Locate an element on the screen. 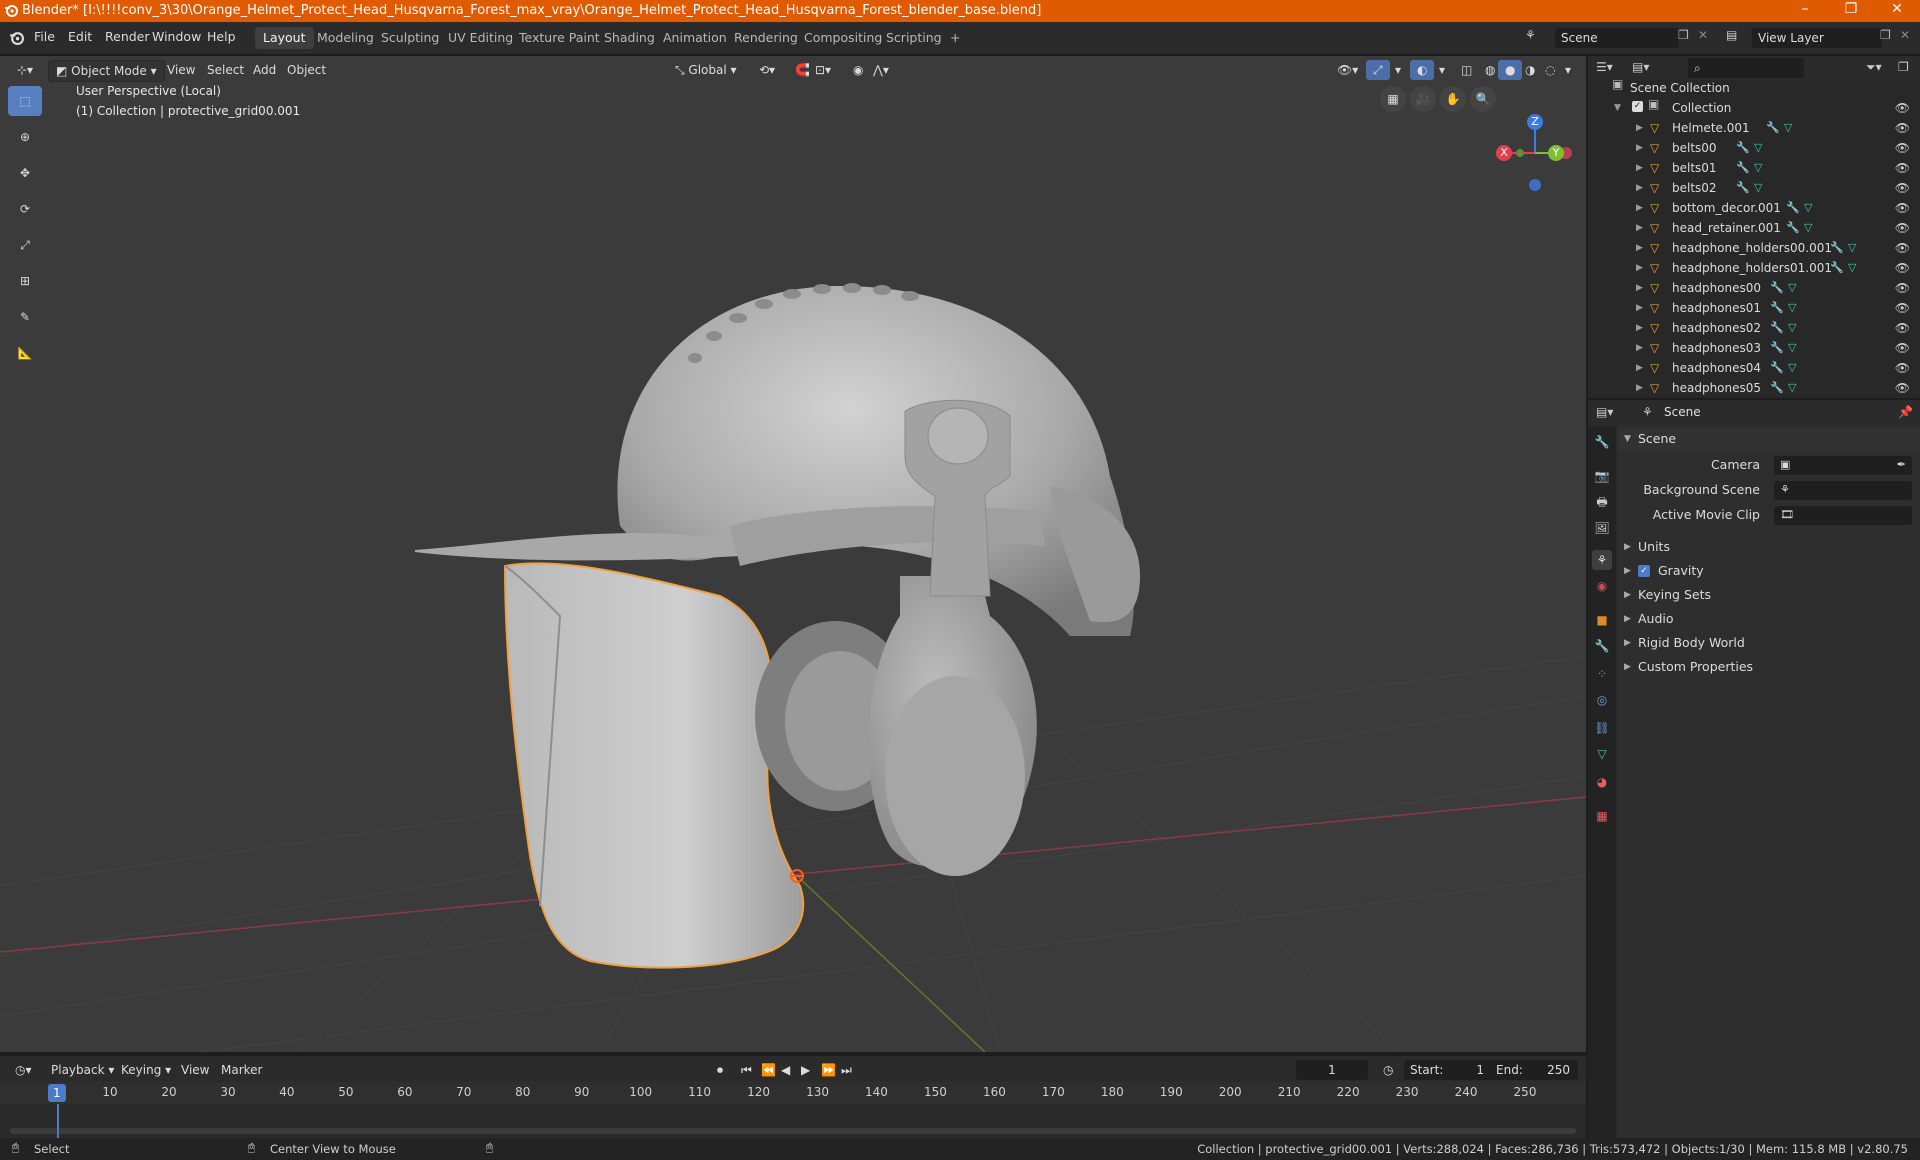 This screenshot has height=1160, width=1920. tab-sculpting: Sculpting is located at coordinates (410, 38).